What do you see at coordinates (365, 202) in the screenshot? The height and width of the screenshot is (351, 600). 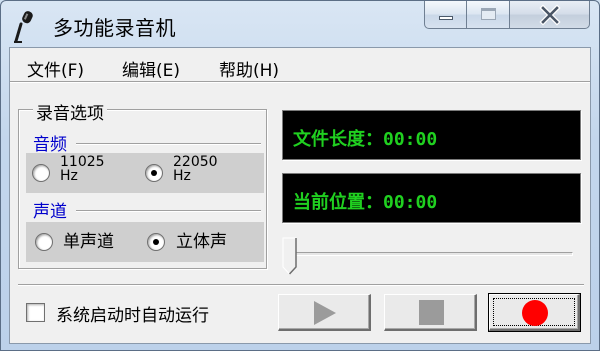 I see `current-position-text: 当前位置：00:00` at bounding box center [365, 202].